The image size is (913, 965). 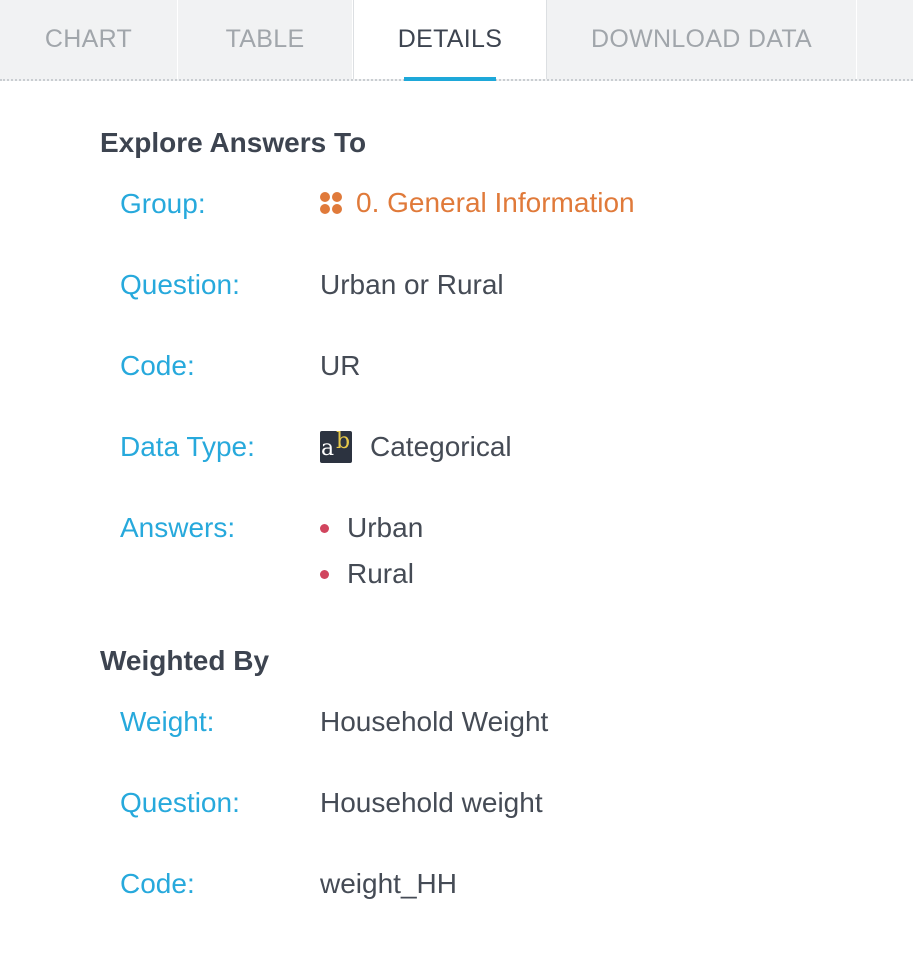 I want to click on tab-bar: CHART TABLE DETAILS DOWNLOAD DATA, so click(x=456, y=40).